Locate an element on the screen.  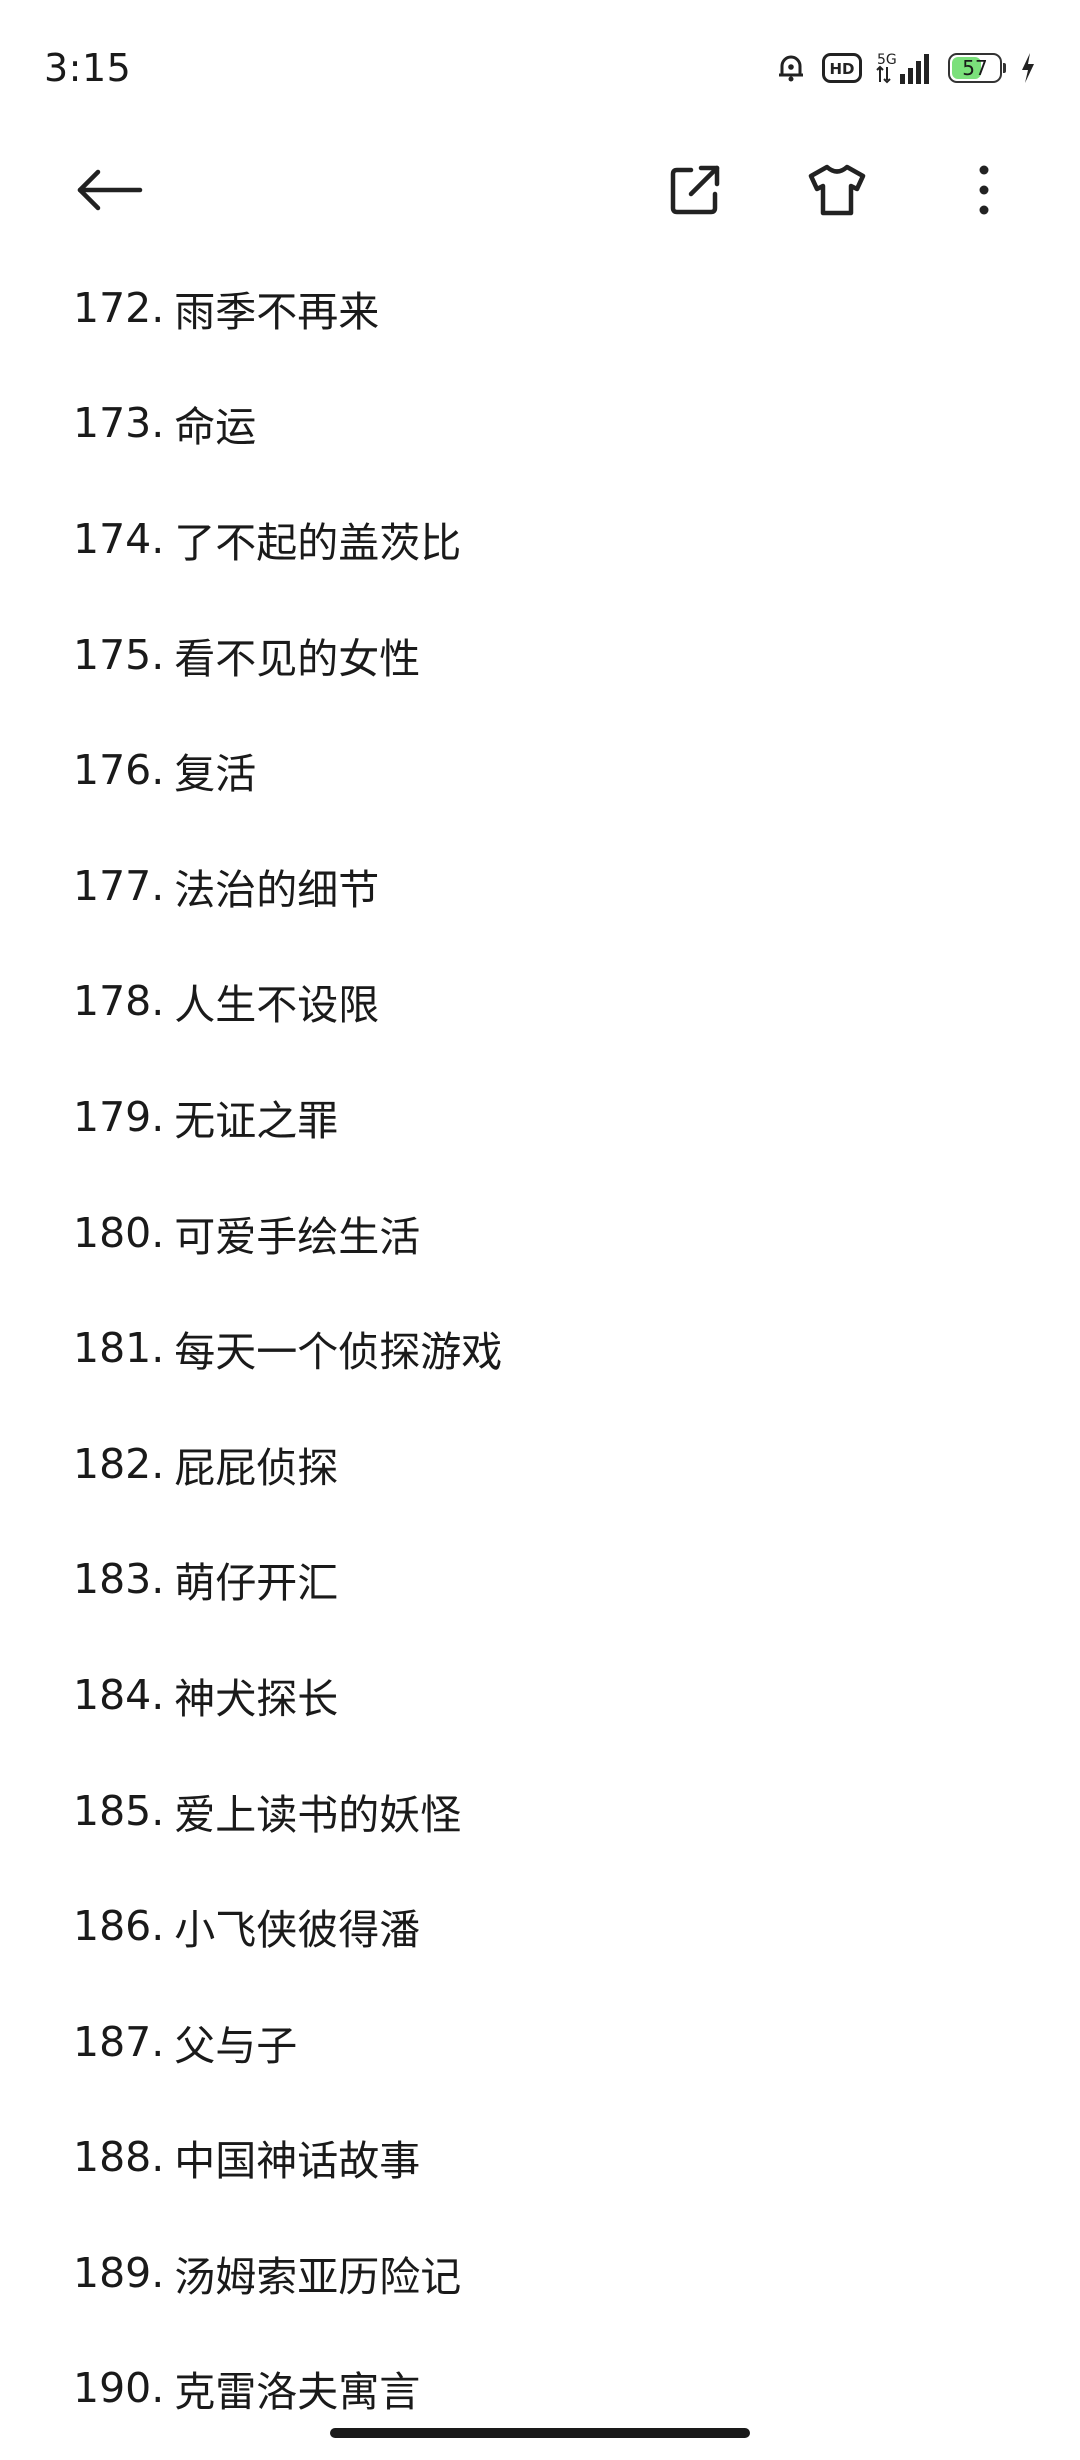
item-title: 每天一个侦探游戏 is located at coordinates (338, 1352).